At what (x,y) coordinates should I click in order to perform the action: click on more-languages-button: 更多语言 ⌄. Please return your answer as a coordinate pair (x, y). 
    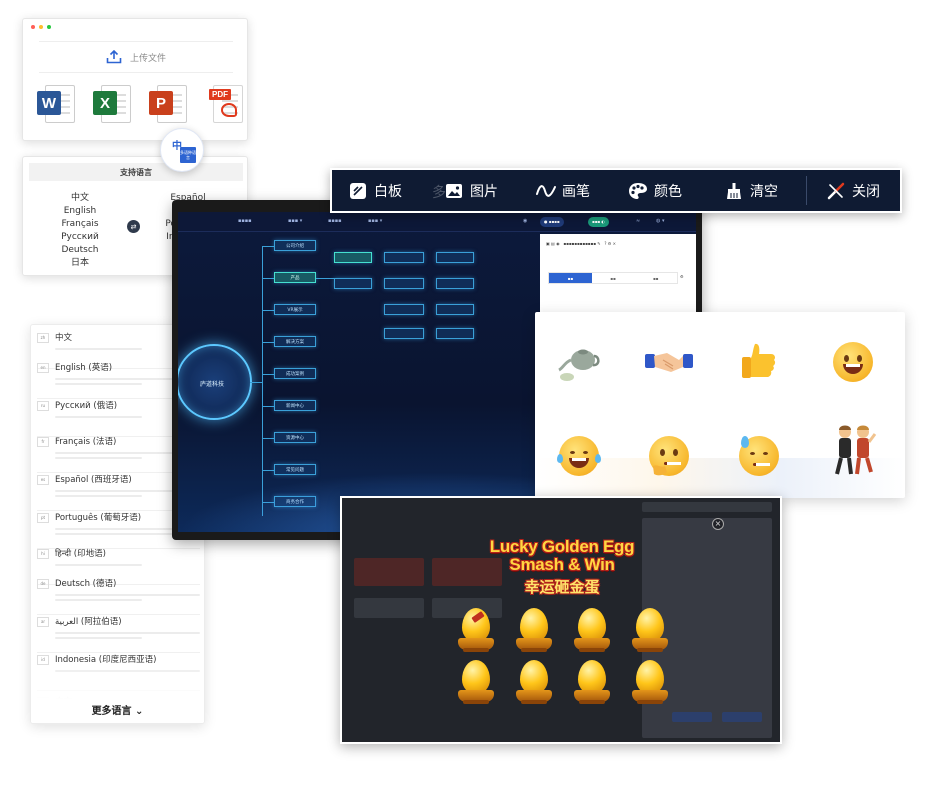
    Looking at the image, I should click on (117, 709).